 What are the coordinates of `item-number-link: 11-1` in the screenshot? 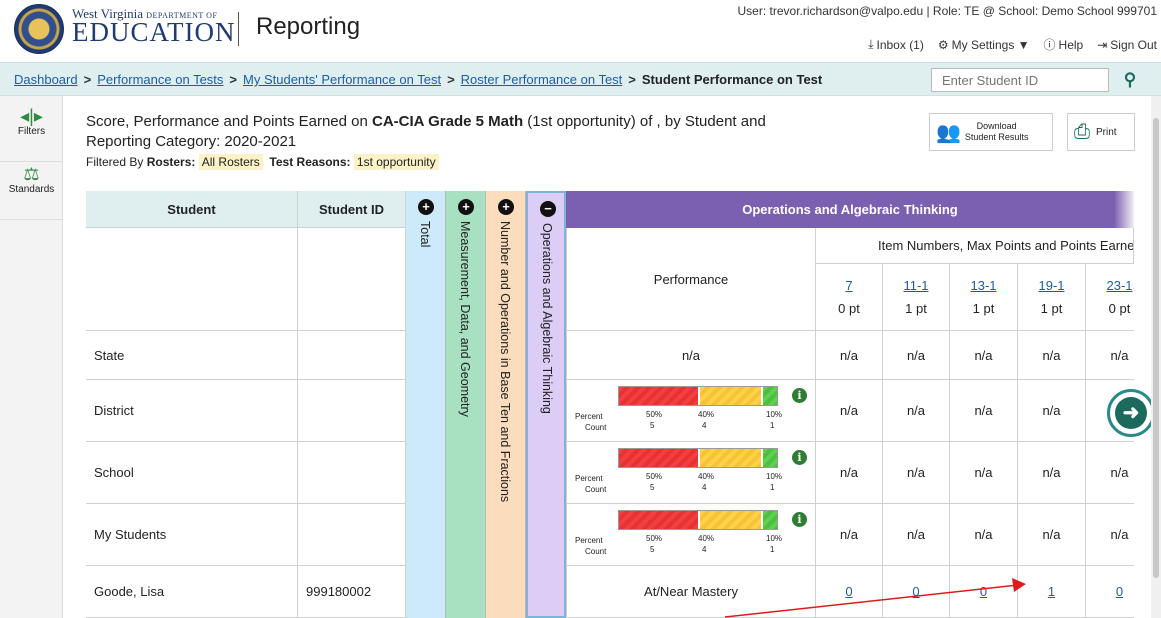 It's located at (915, 285).